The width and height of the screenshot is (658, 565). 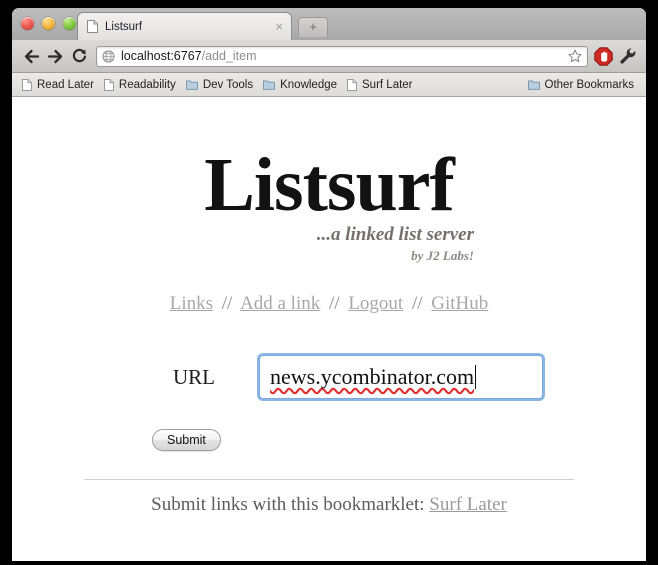 I want to click on bookmark-other-bookmarks: Other Bookmarks, so click(x=582, y=85).